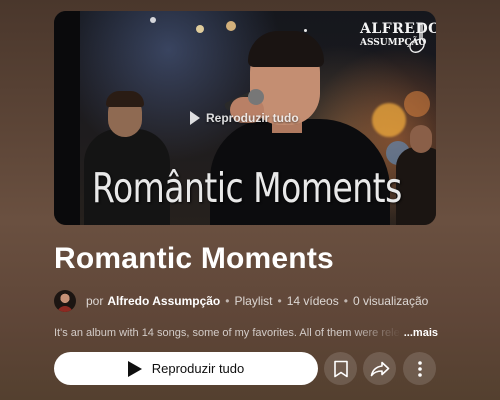 This screenshot has width=500, height=400. I want to click on author-link: Alfredo Assumpção, so click(163, 301).